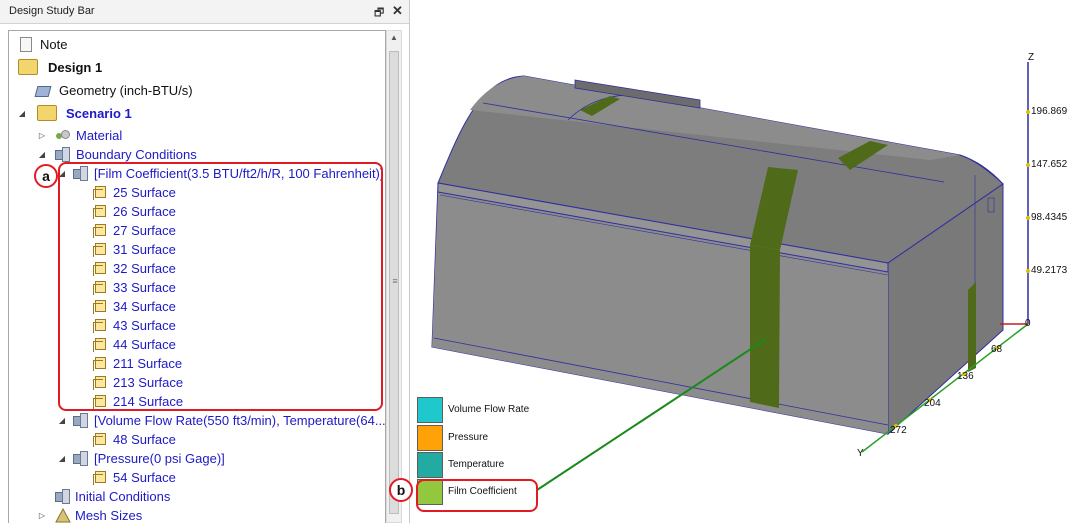 Image resolution: width=1092 pixels, height=523 pixels. I want to click on tree-item-pressure: ◢ [Pressure(0 psi Gage)], so click(189, 458).